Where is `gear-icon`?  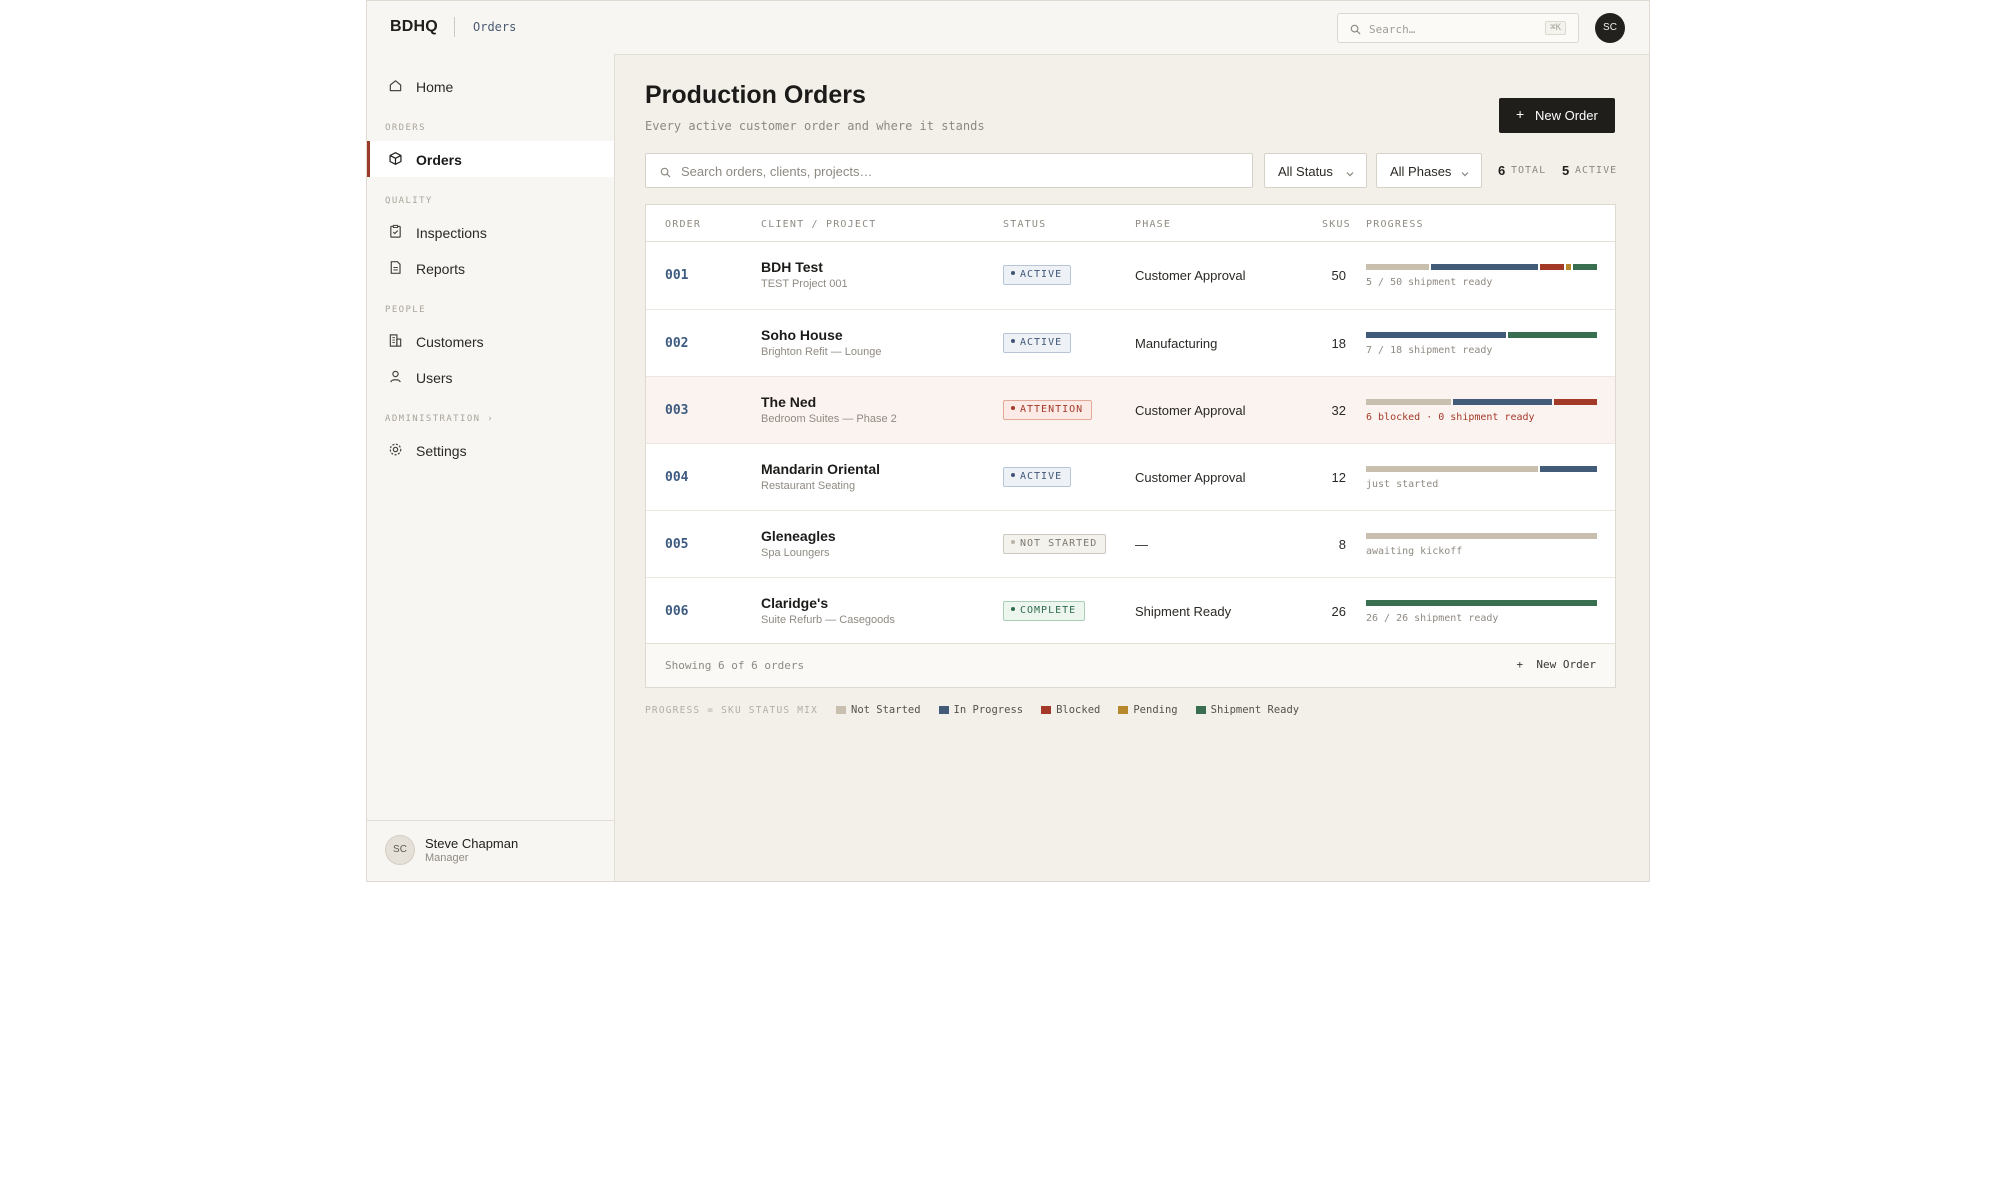
gear-icon is located at coordinates (395, 452).